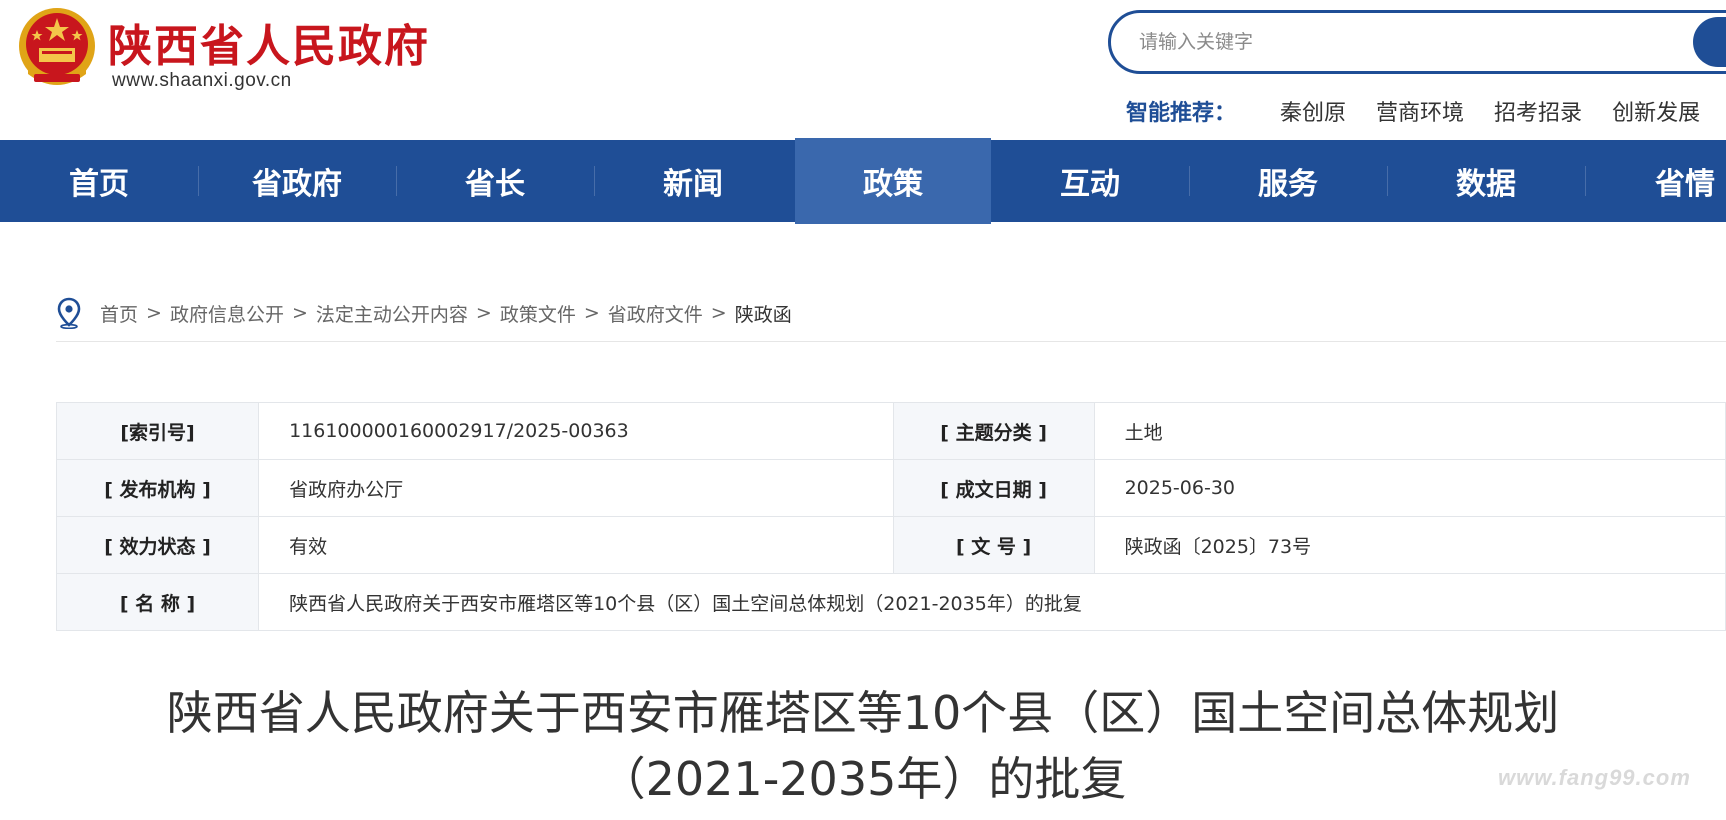 This screenshot has height=820, width=1726. I want to click on nav-home: 首页, so click(99, 181).